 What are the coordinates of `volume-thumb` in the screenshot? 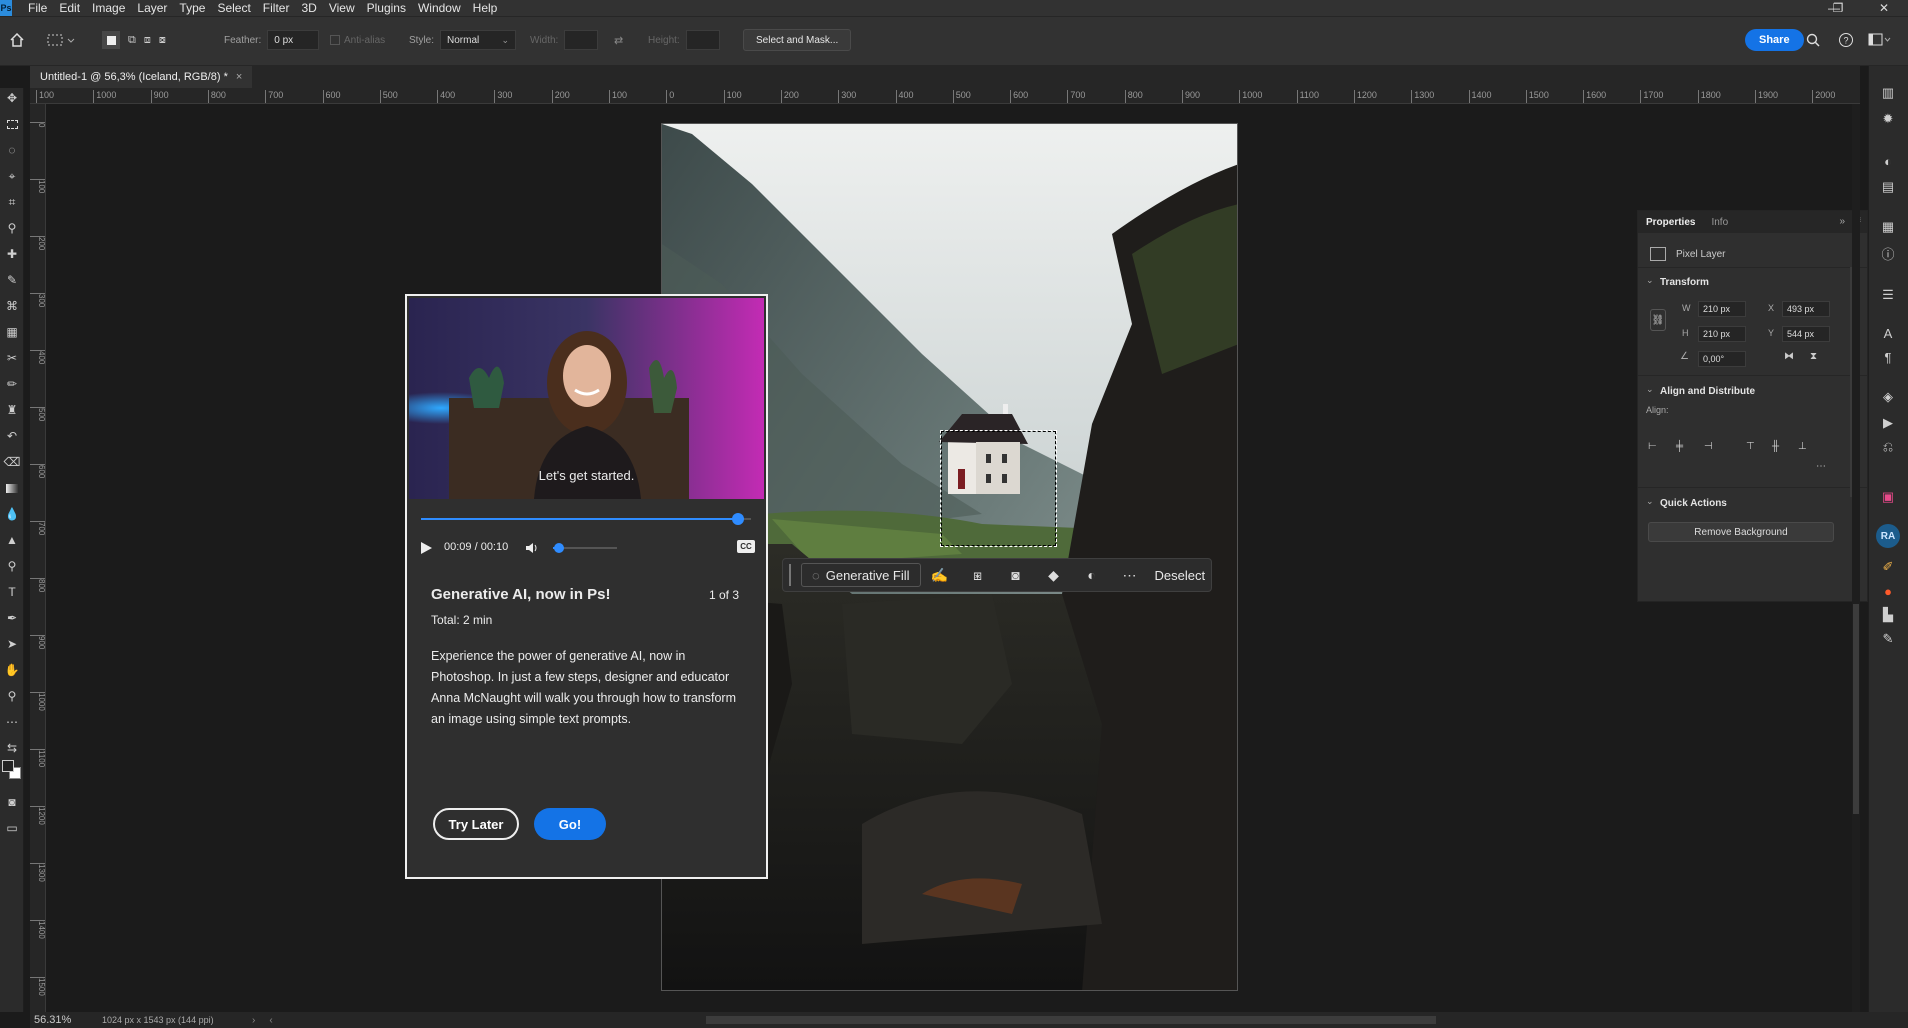 It's located at (559, 548).